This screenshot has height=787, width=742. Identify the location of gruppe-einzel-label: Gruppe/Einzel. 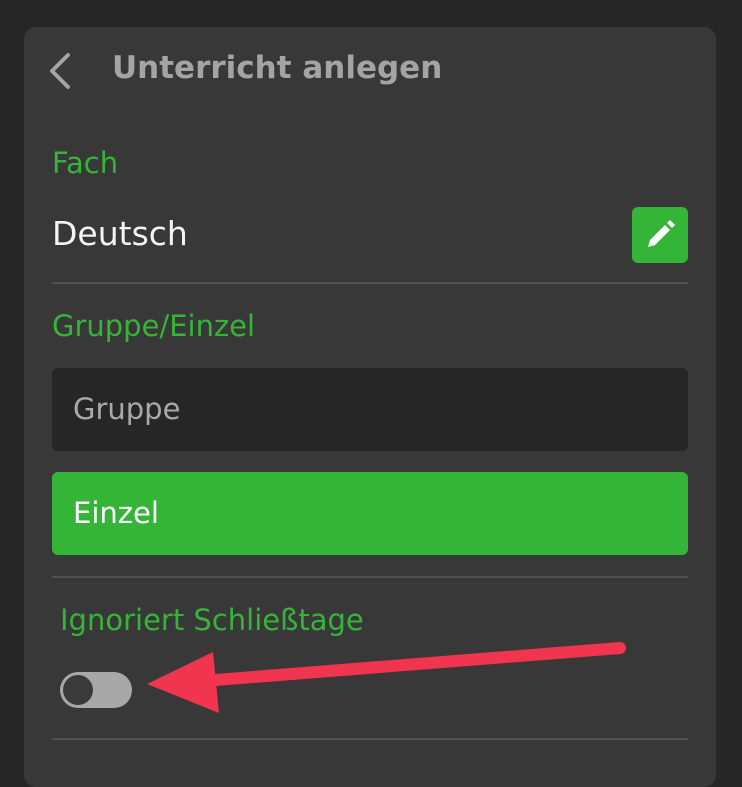
(154, 326).